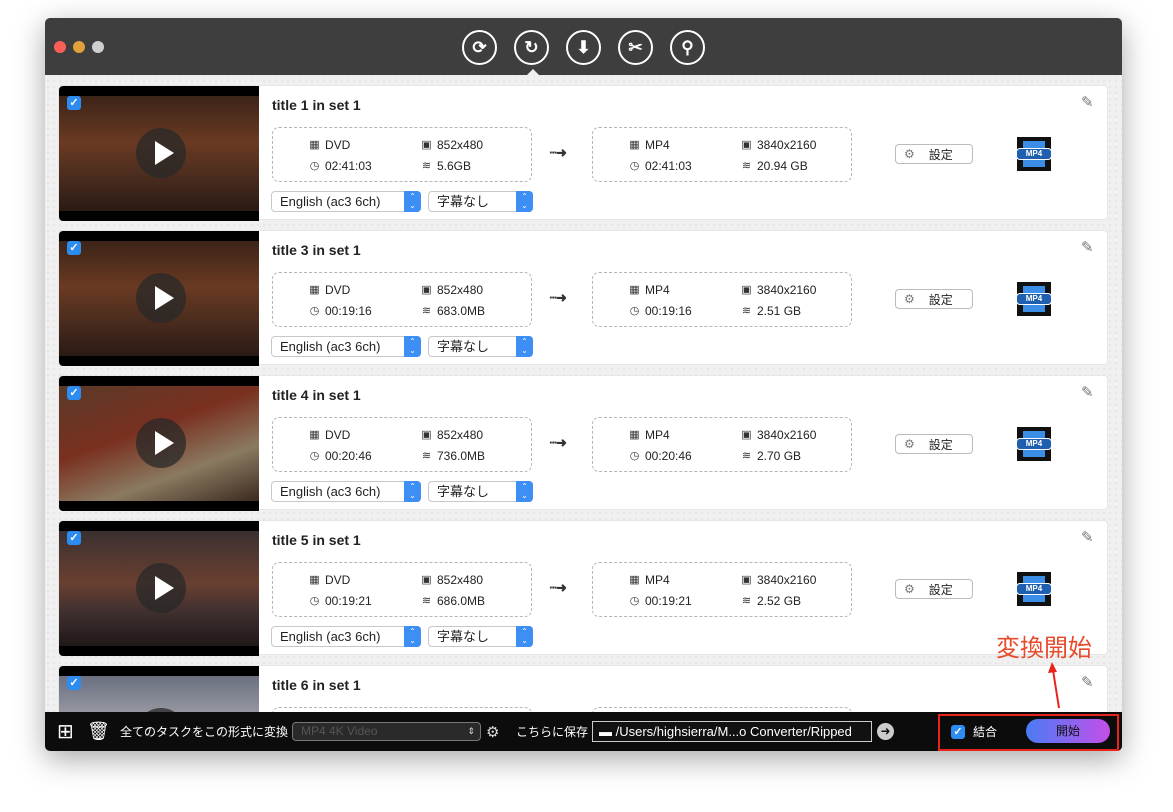  I want to click on size-value: 2.70 GB, so click(779, 456).